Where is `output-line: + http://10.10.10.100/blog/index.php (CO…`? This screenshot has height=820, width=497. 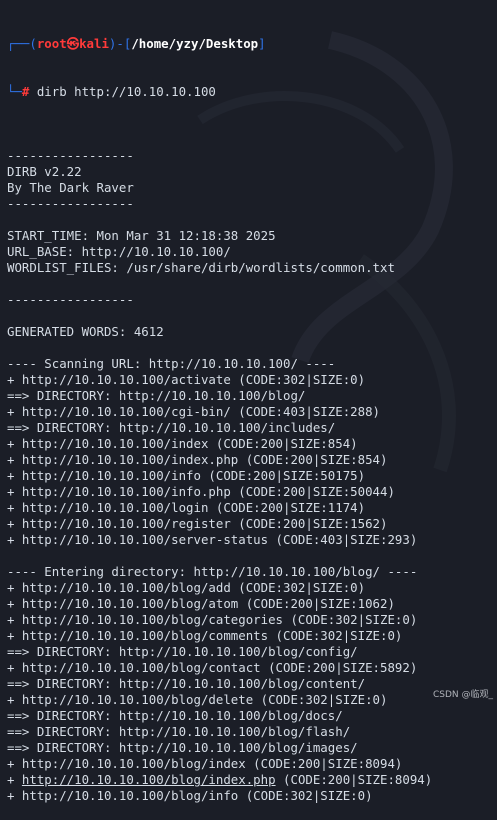 output-line: + http://10.10.10.100/blog/index.php (CO… is located at coordinates (220, 779).